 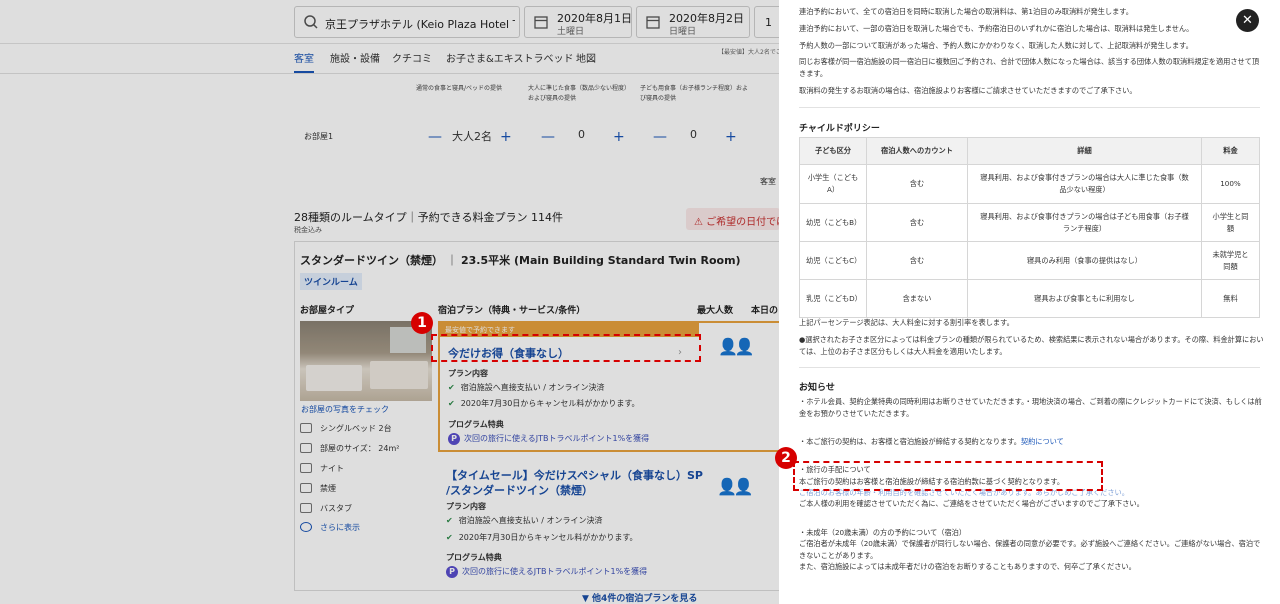 I want to click on table-row: 乳児（こどもD） 含まない 寝具および食事ともに利用なし 無料, so click(x=1029, y=298).